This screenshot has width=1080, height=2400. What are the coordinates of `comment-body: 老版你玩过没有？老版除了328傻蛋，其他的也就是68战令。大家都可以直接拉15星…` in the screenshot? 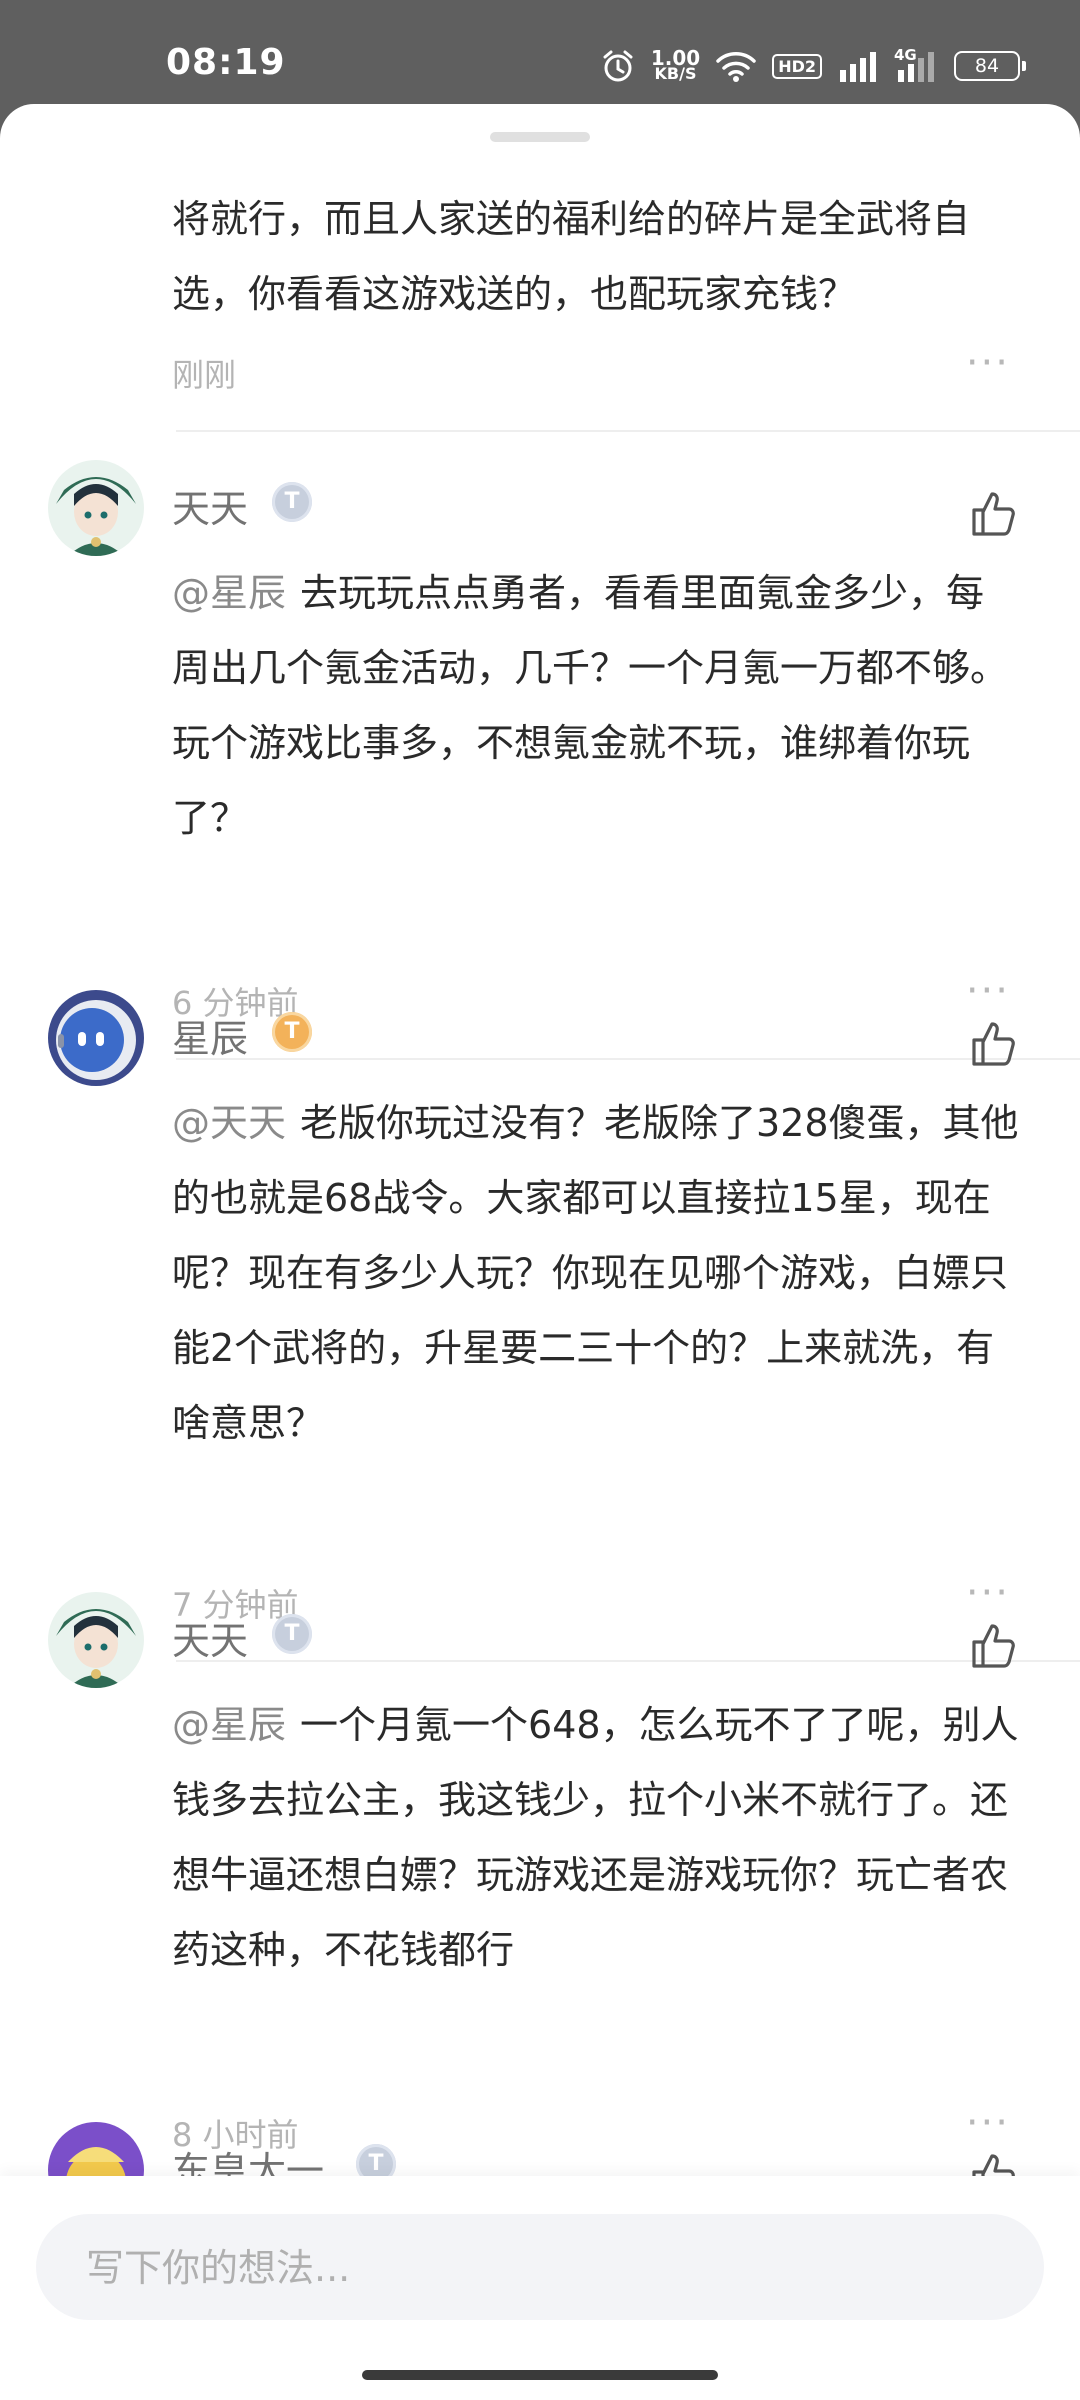 It's located at (595, 1273).